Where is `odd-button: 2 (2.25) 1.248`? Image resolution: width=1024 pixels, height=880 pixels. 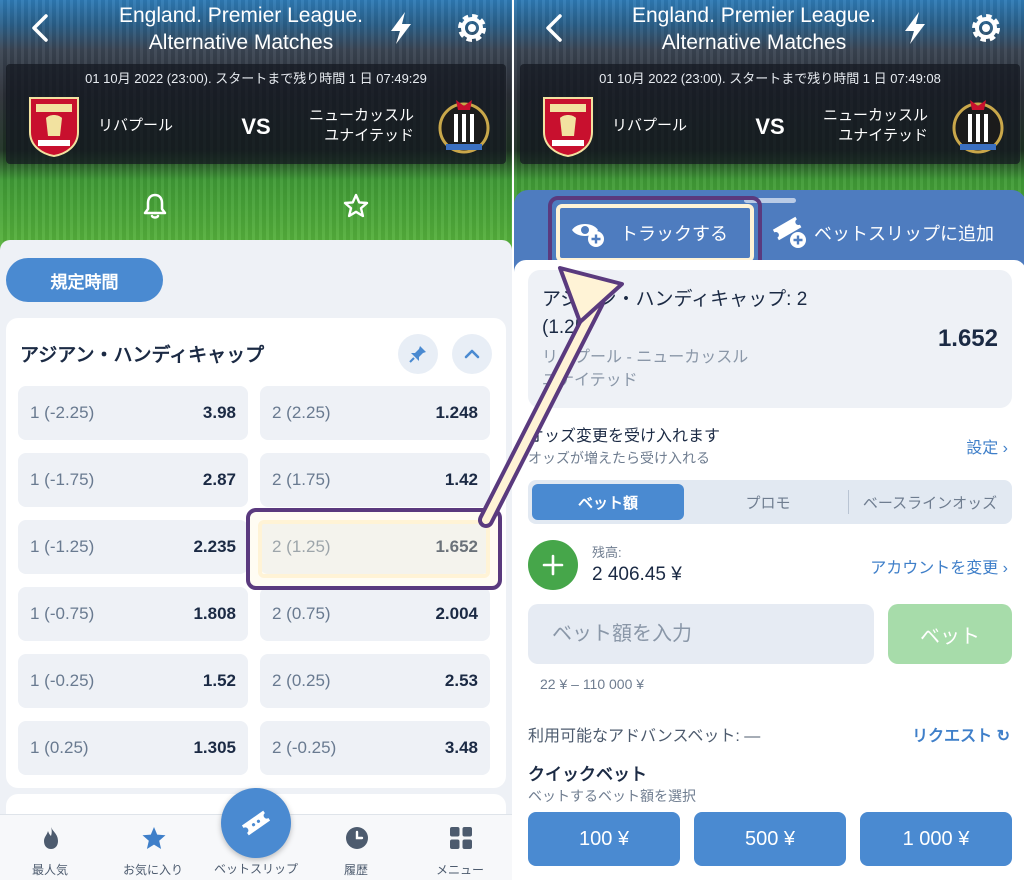 odd-button: 2 (2.25) 1.248 is located at coordinates (375, 413).